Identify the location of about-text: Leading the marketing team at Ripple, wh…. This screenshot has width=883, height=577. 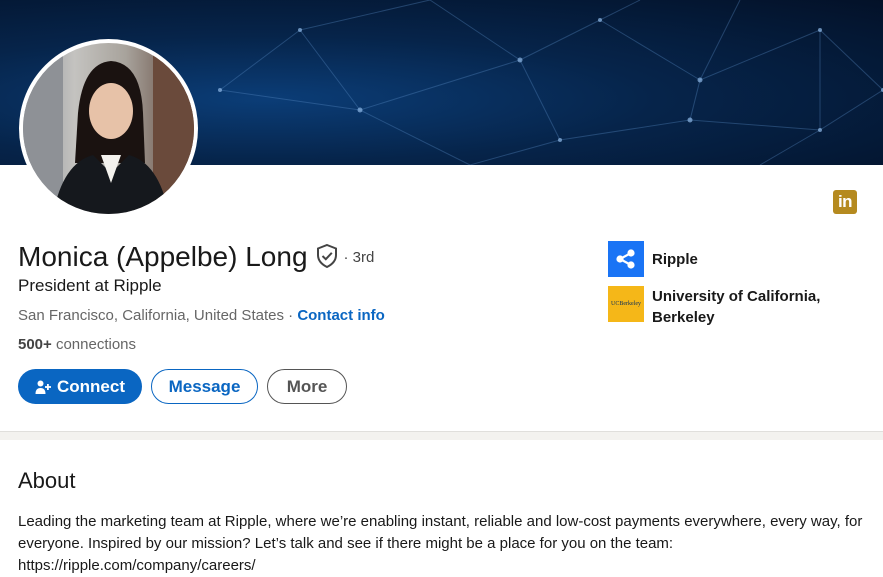
(440, 543).